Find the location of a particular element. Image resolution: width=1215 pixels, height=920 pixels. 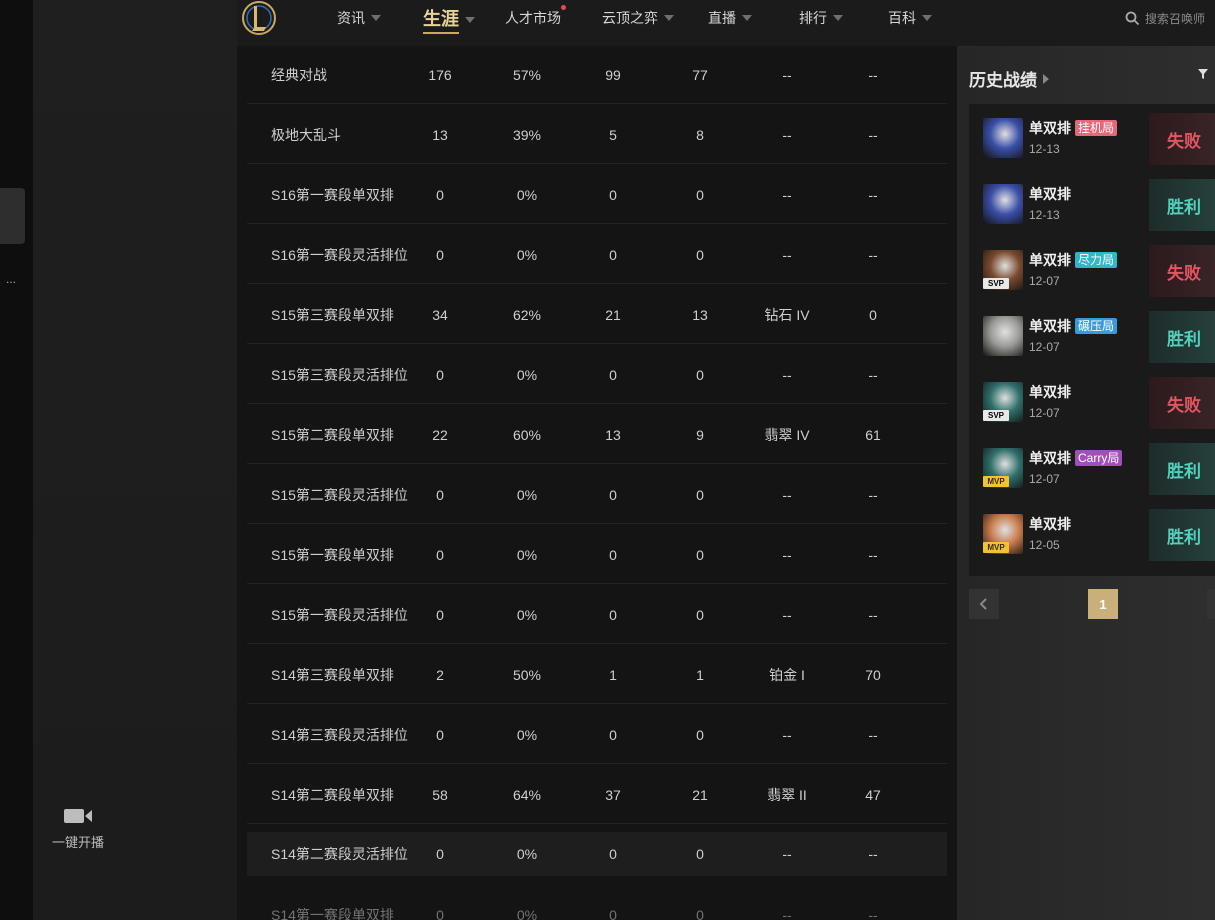

match-date: 12-13 is located at coordinates (1044, 215).